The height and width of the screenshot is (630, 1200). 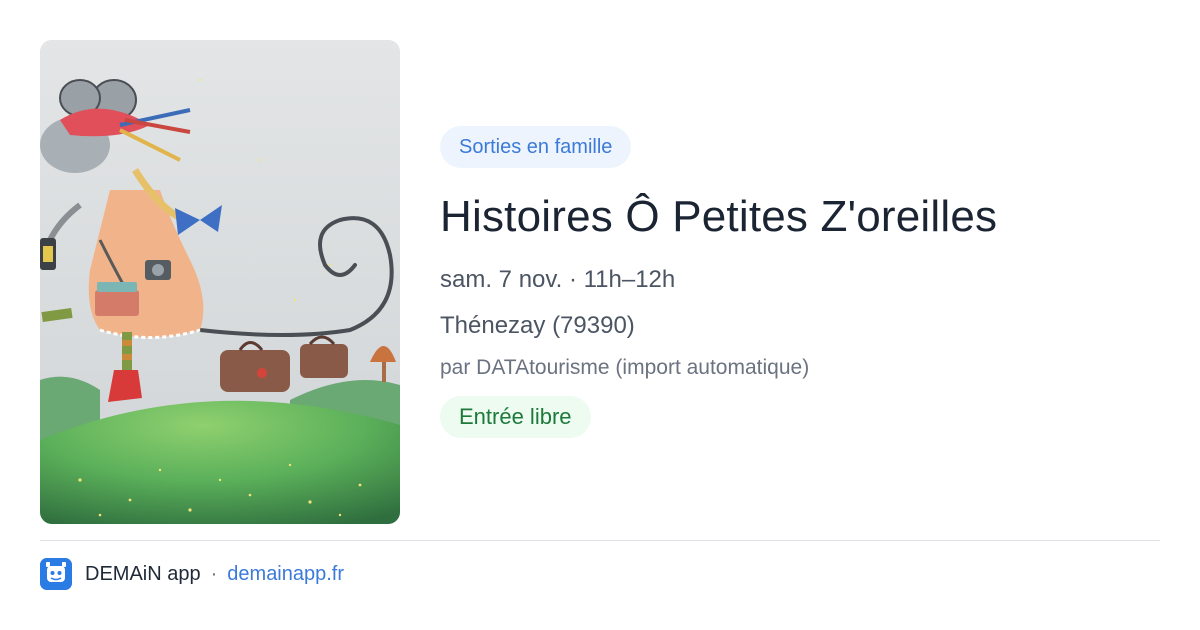 I want to click on price-badge: Entrée libre, so click(x=515, y=417).